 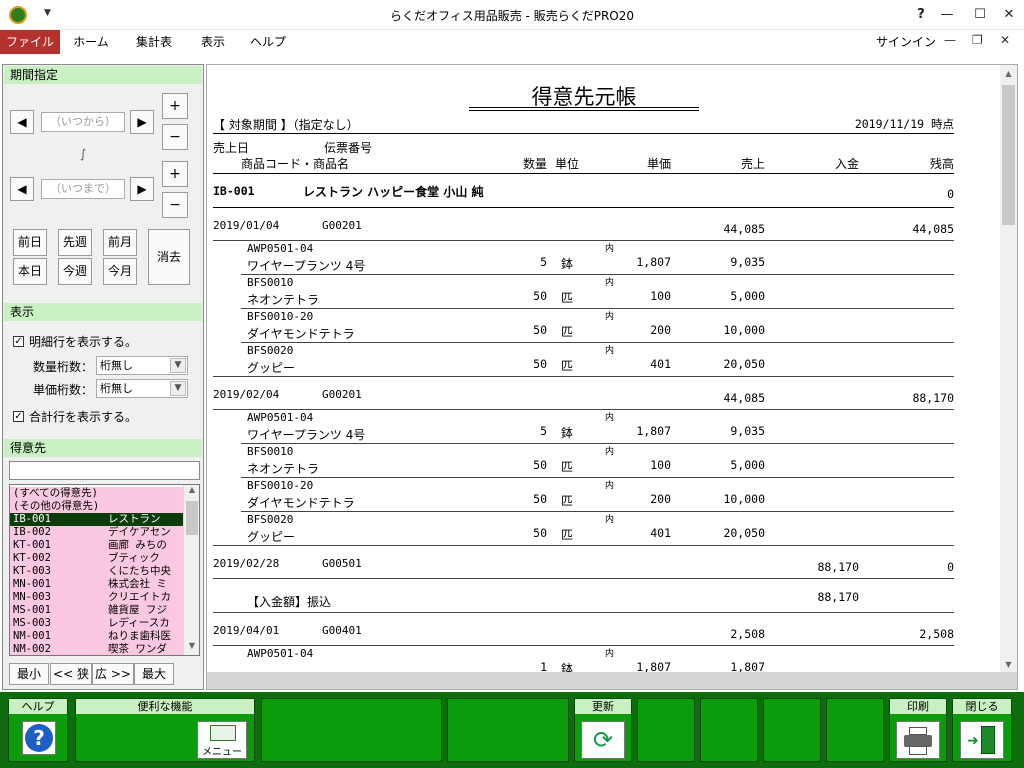 I want to click on size-min-button: 最小, so click(x=29, y=674).